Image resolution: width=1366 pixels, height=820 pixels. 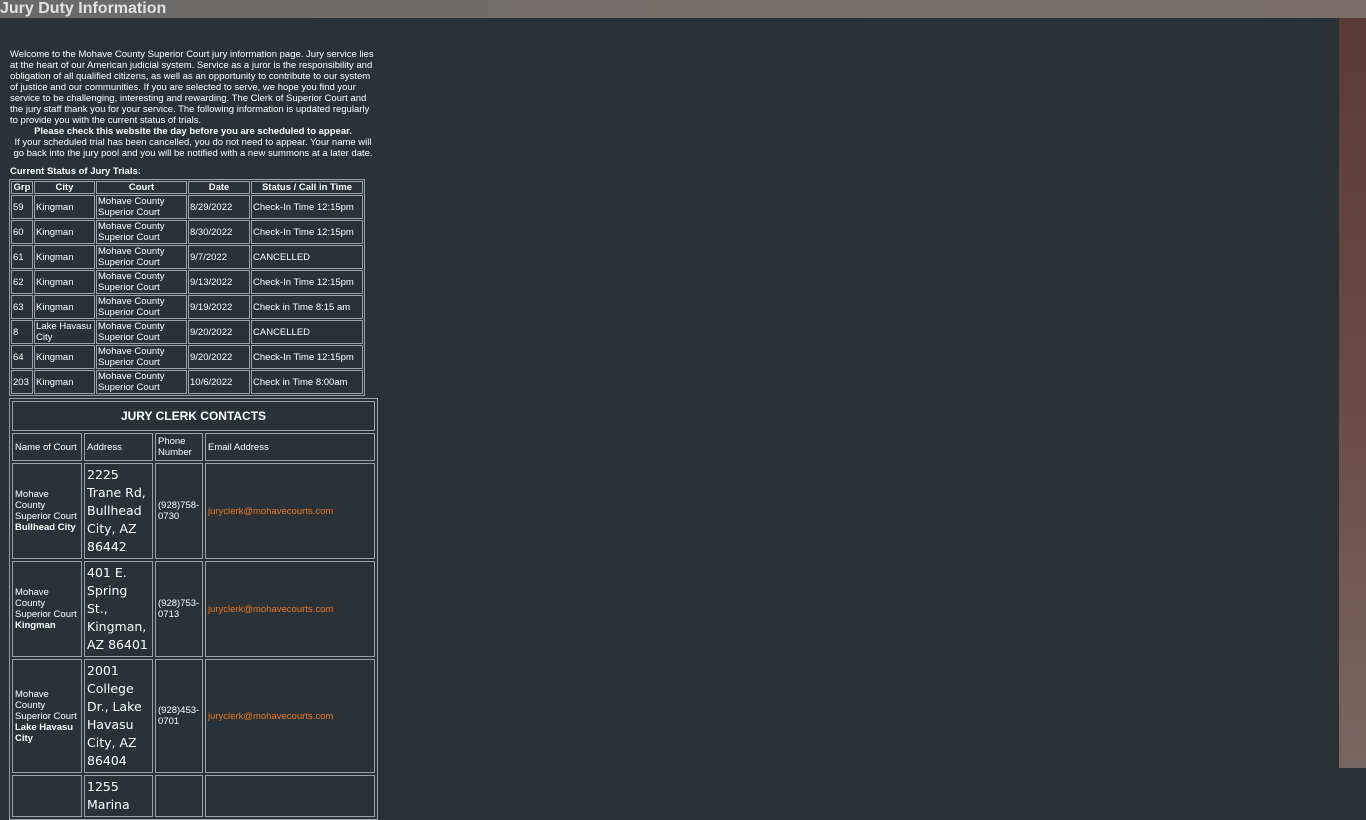 I want to click on contact-email-cell, so click(x=290, y=796).